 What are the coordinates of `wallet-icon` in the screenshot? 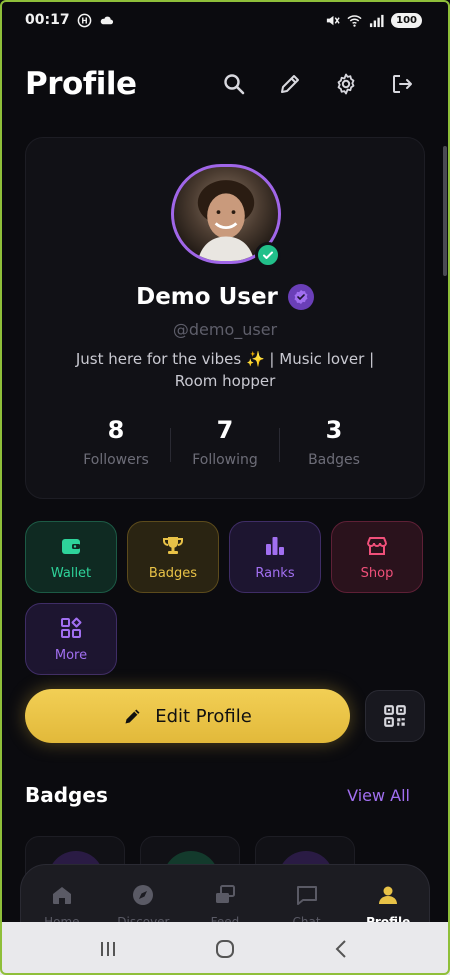 It's located at (71, 546).